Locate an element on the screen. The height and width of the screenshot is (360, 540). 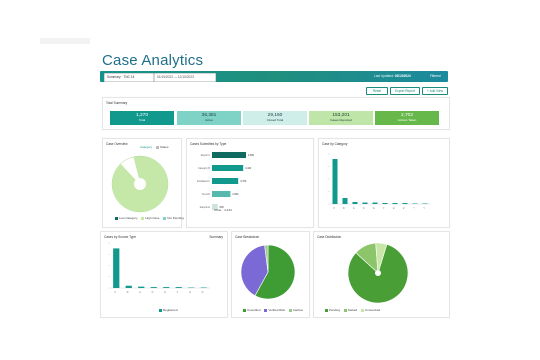
summary-card-label: Total is located at coordinates (142, 120).